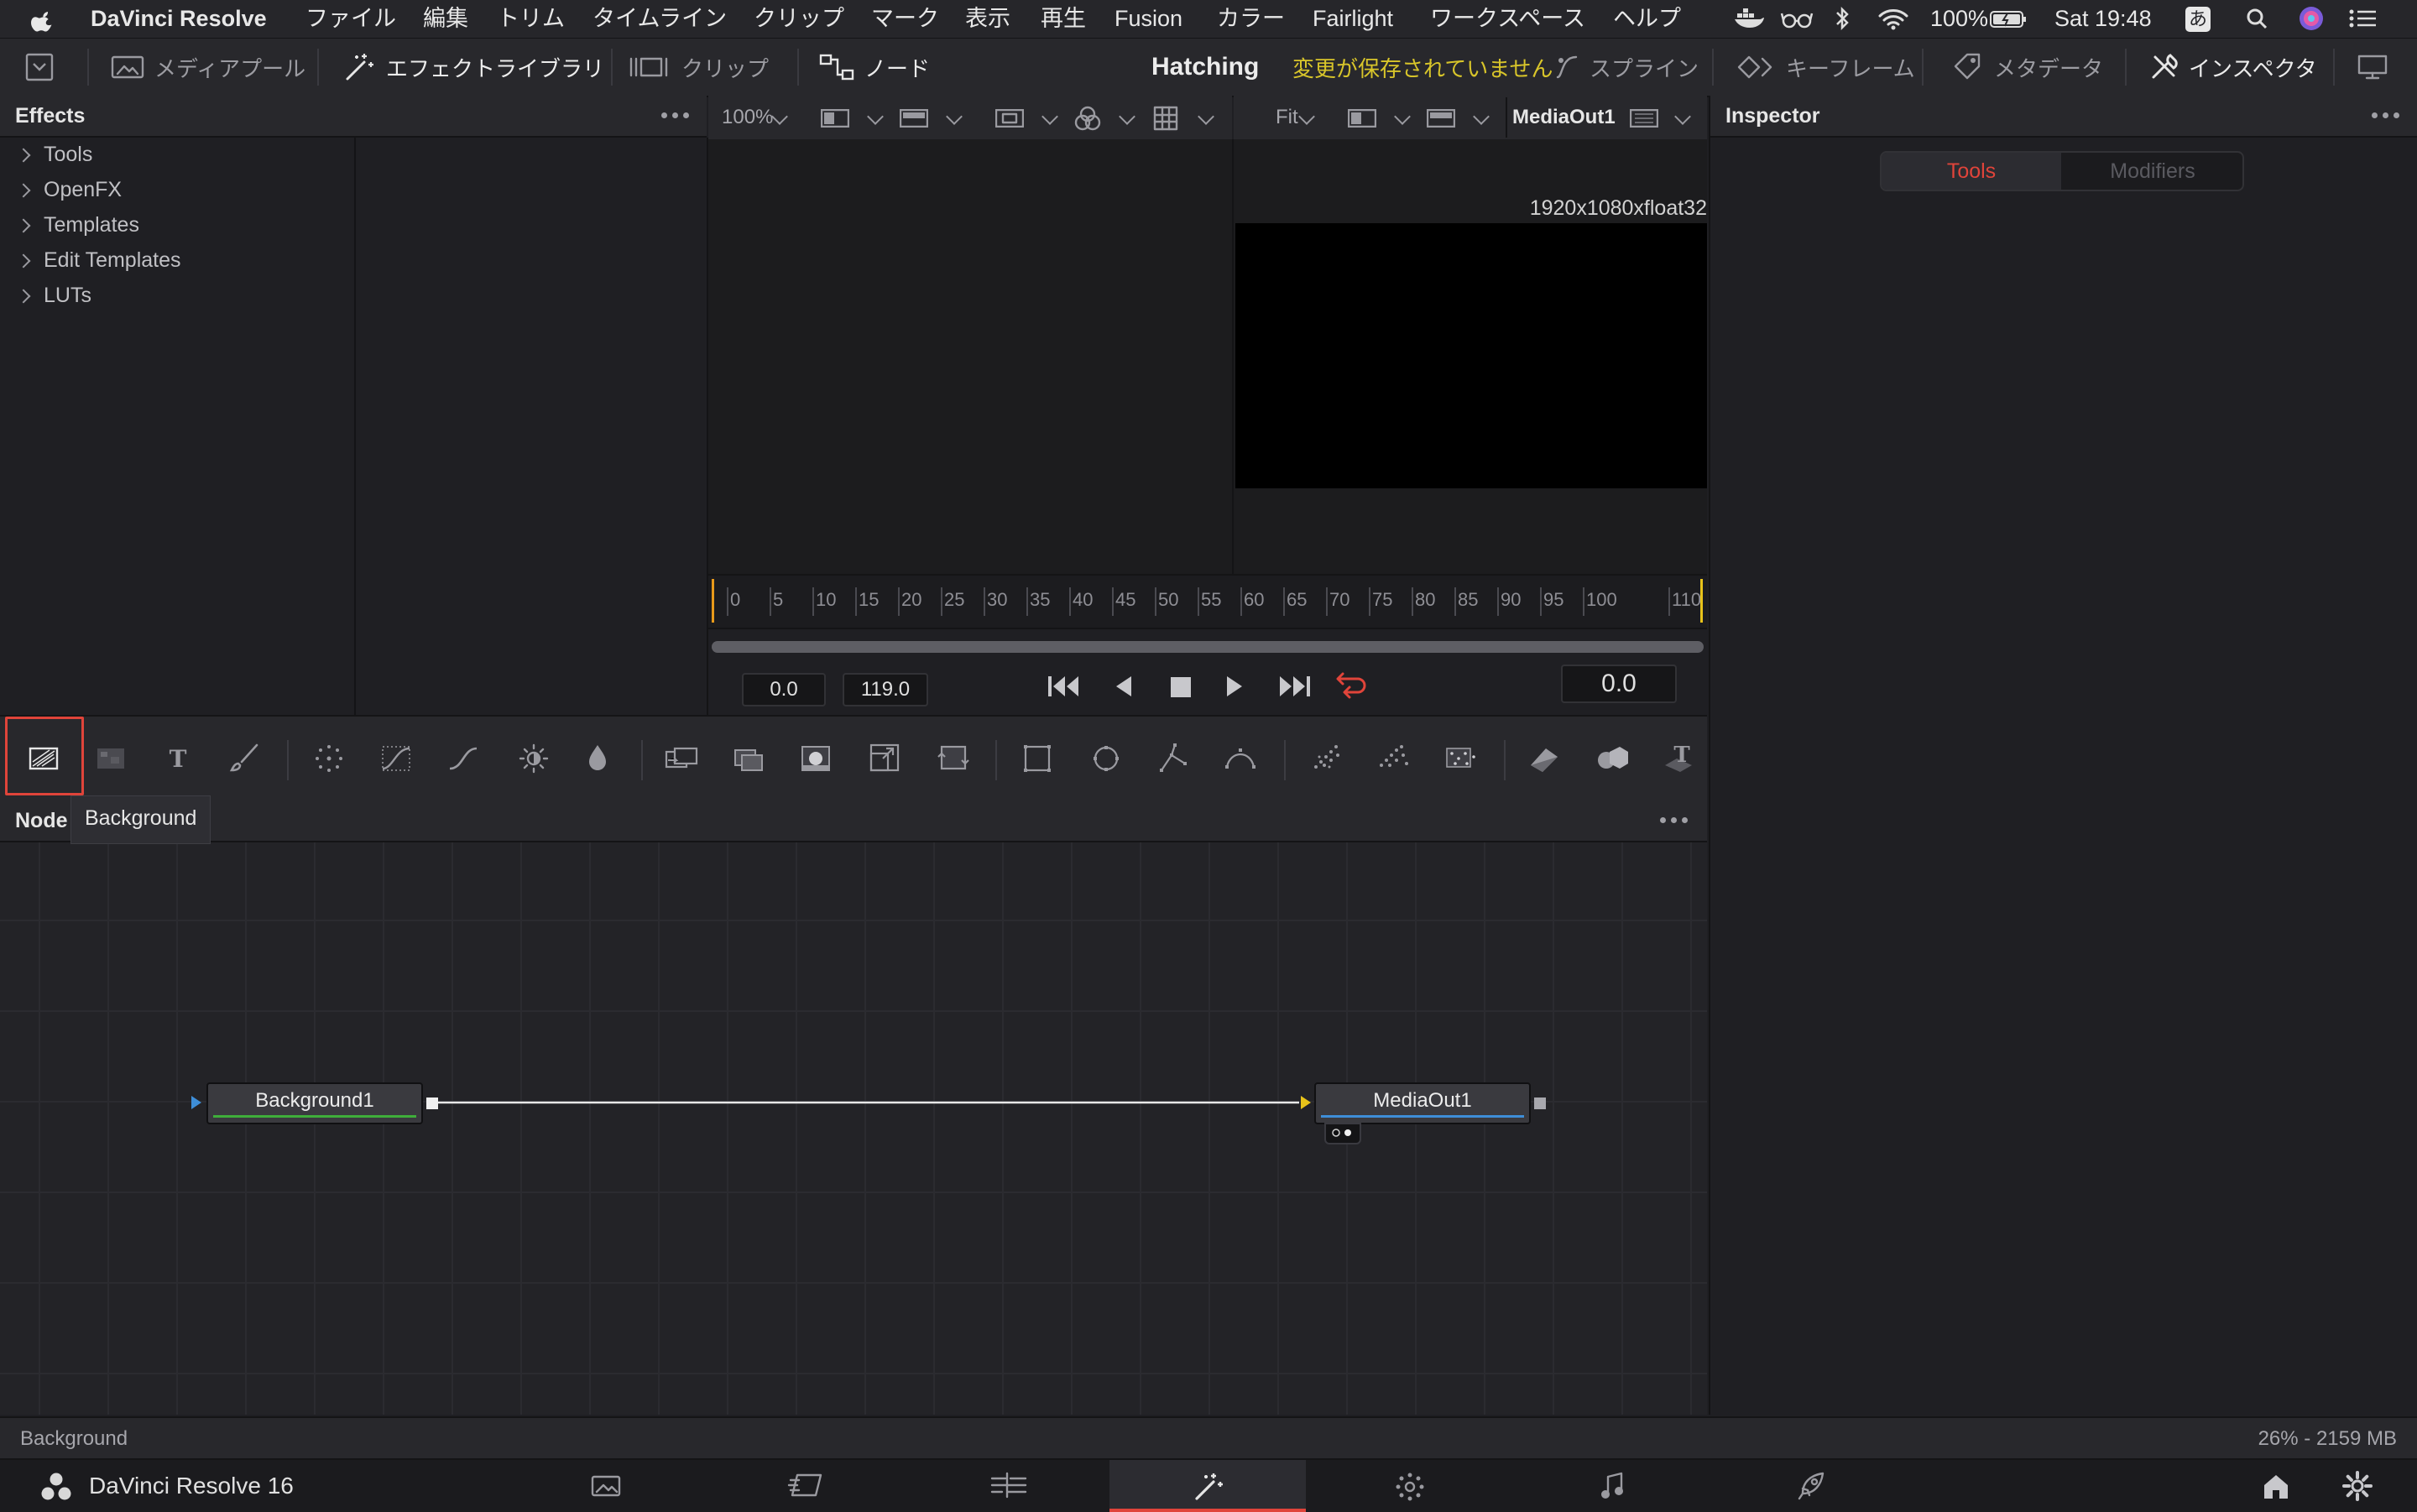  What do you see at coordinates (1362, 119) in the screenshot?
I see `viewer-layout-icon` at bounding box center [1362, 119].